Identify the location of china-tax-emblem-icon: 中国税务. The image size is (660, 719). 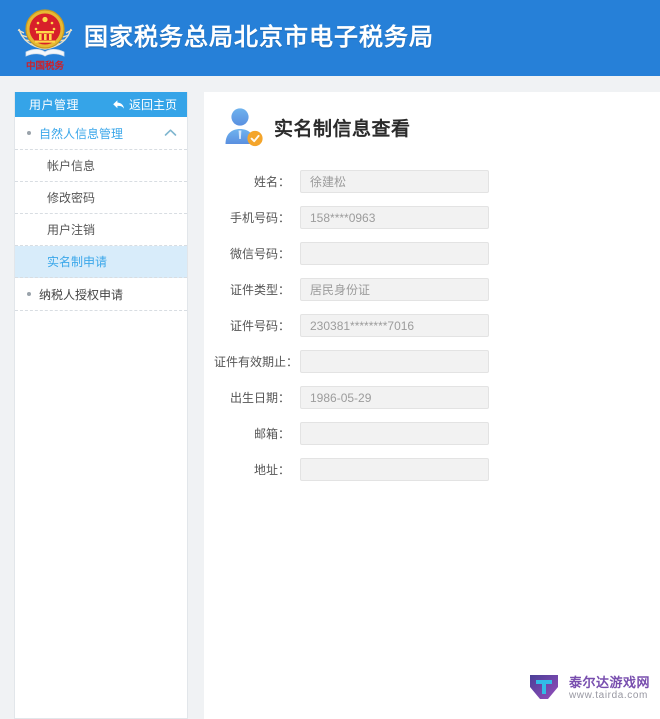
(45, 38).